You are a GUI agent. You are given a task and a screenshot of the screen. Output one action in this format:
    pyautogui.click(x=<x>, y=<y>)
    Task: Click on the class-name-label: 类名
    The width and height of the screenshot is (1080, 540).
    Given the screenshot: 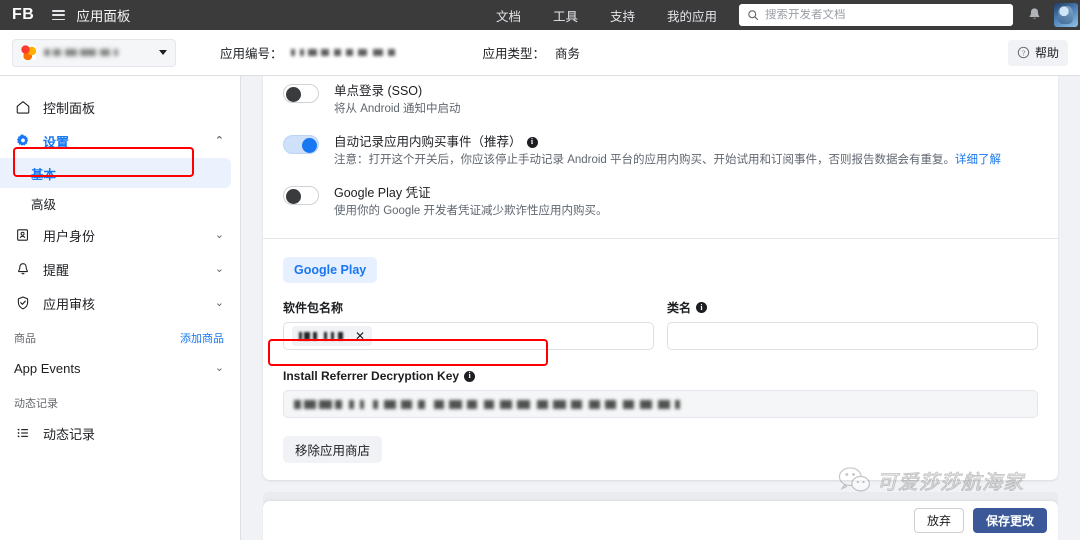 What is the action you would take?
    pyautogui.click(x=679, y=308)
    